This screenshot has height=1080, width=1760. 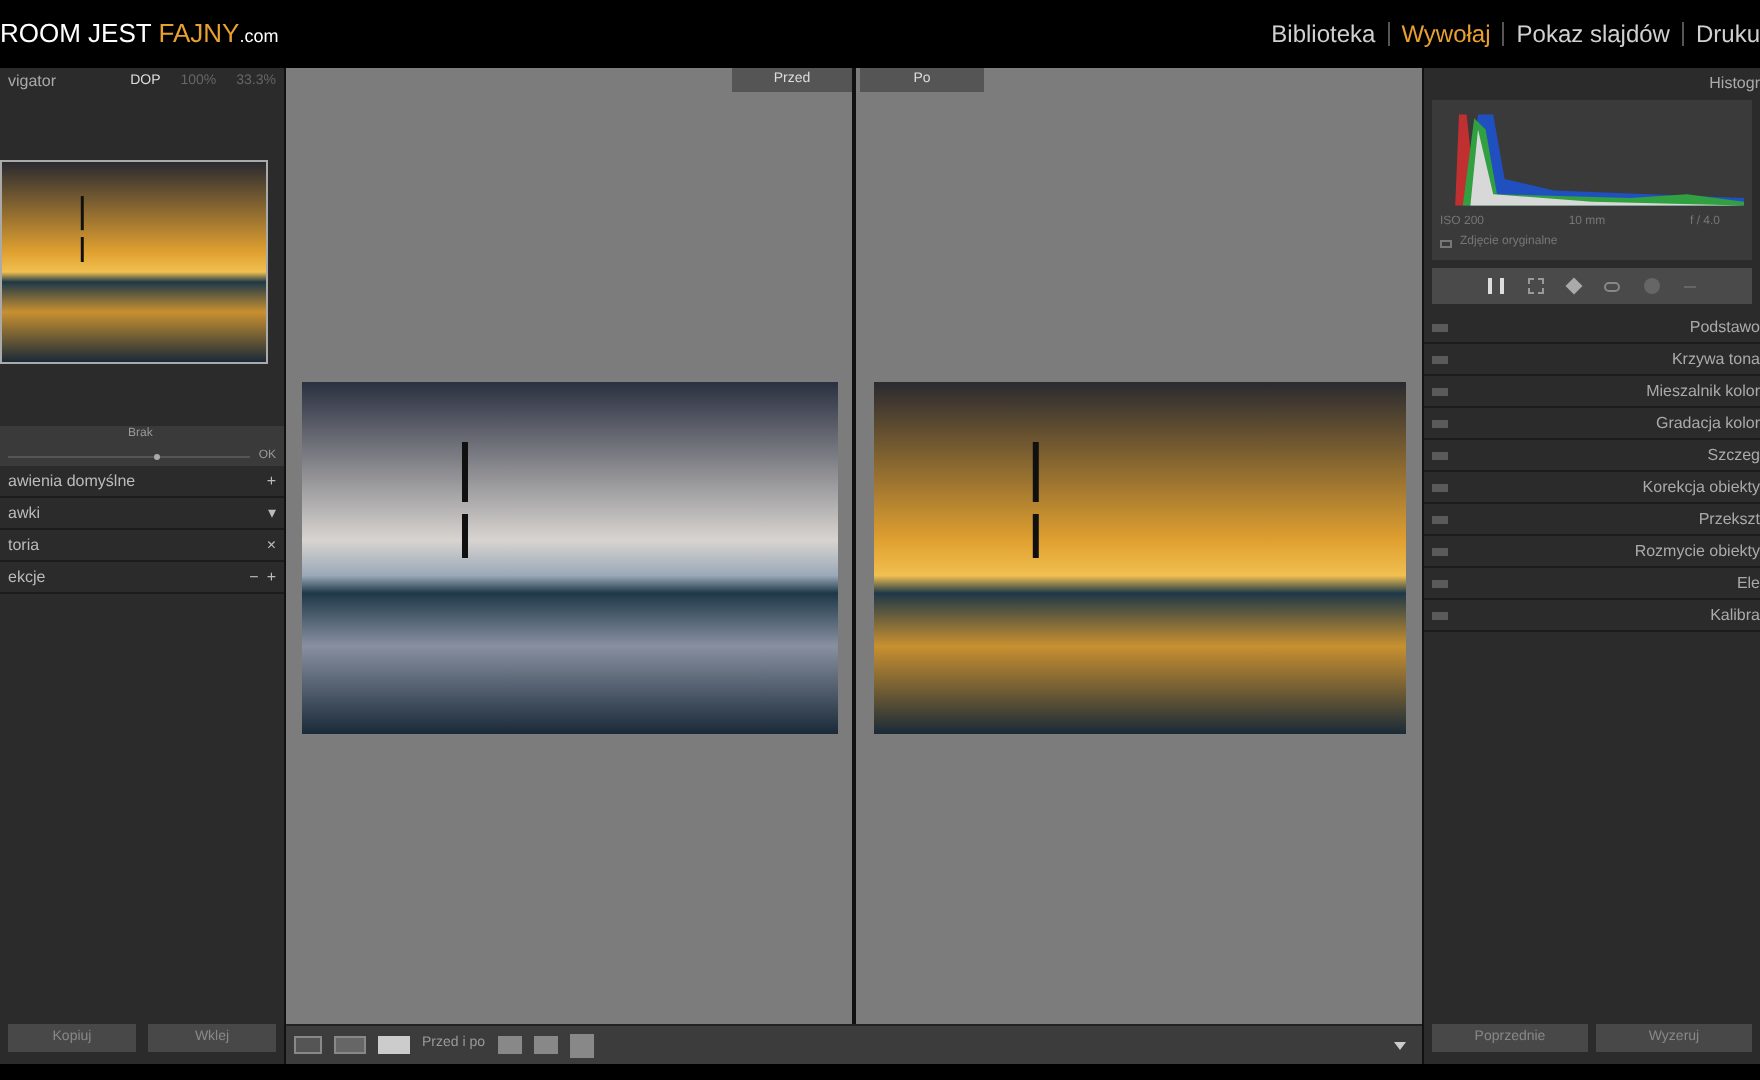 I want to click on panel-header: Szczeg, so click(x=1592, y=456).